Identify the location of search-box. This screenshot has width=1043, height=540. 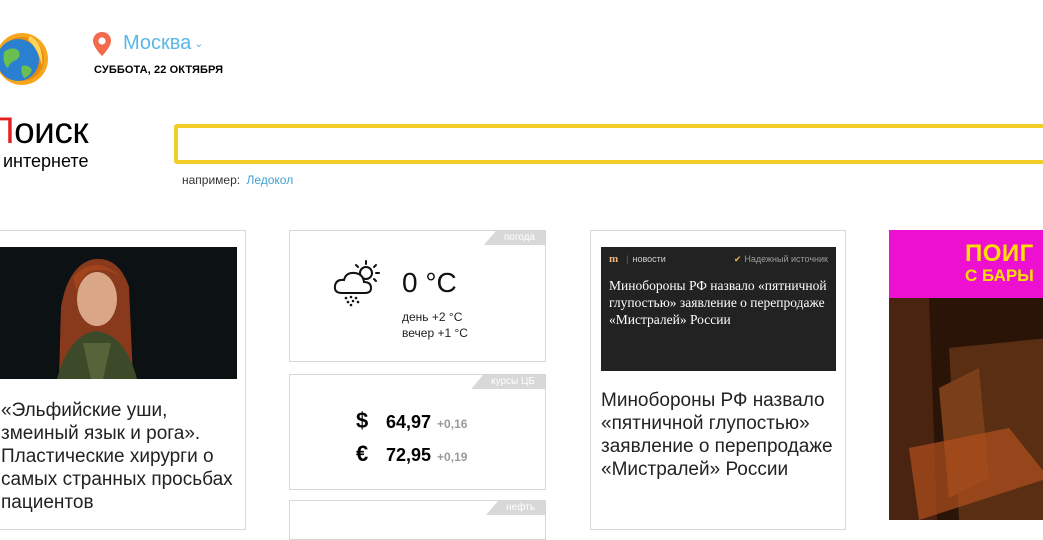
(608, 144).